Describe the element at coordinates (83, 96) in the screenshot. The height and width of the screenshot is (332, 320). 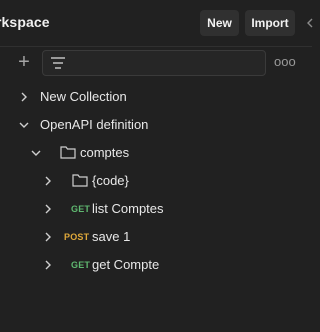
I see `collection-label: New Collection` at that location.